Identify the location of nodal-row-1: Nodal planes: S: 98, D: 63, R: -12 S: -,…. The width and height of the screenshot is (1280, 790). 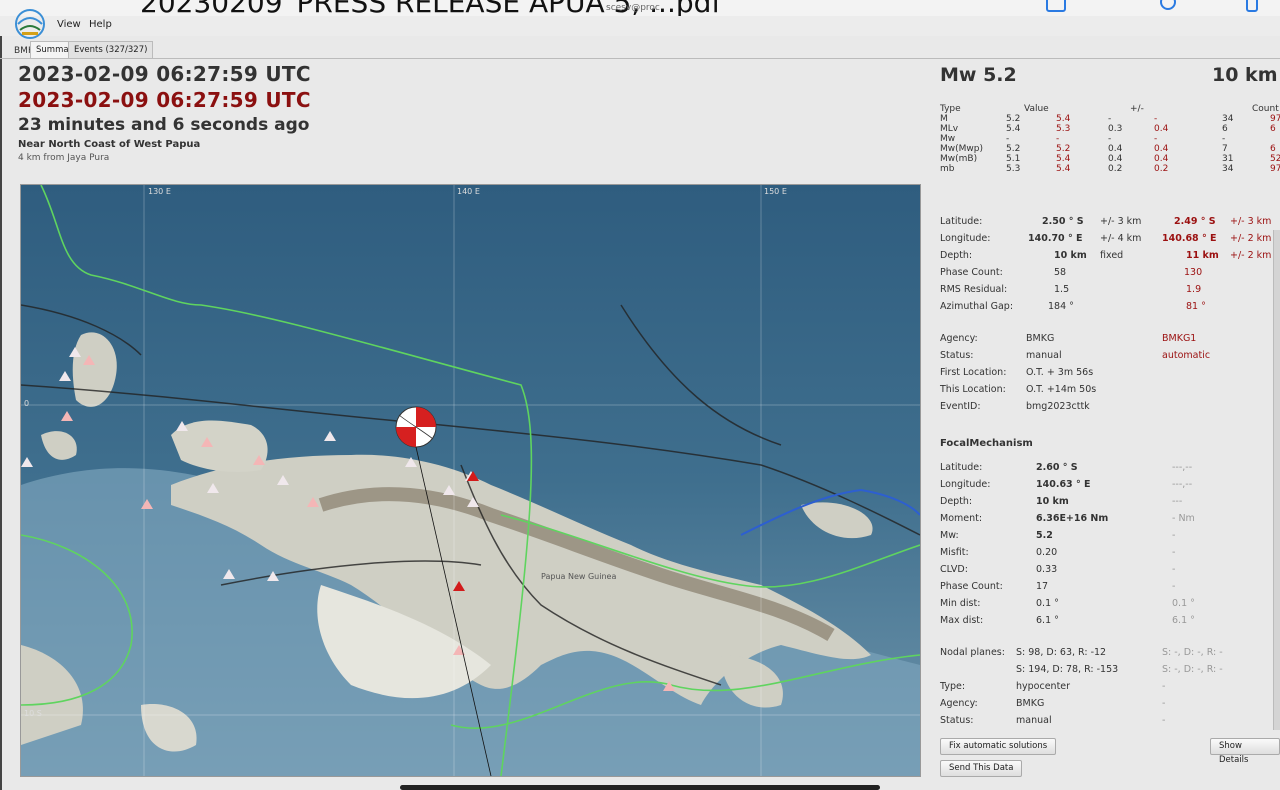
(1110, 655).